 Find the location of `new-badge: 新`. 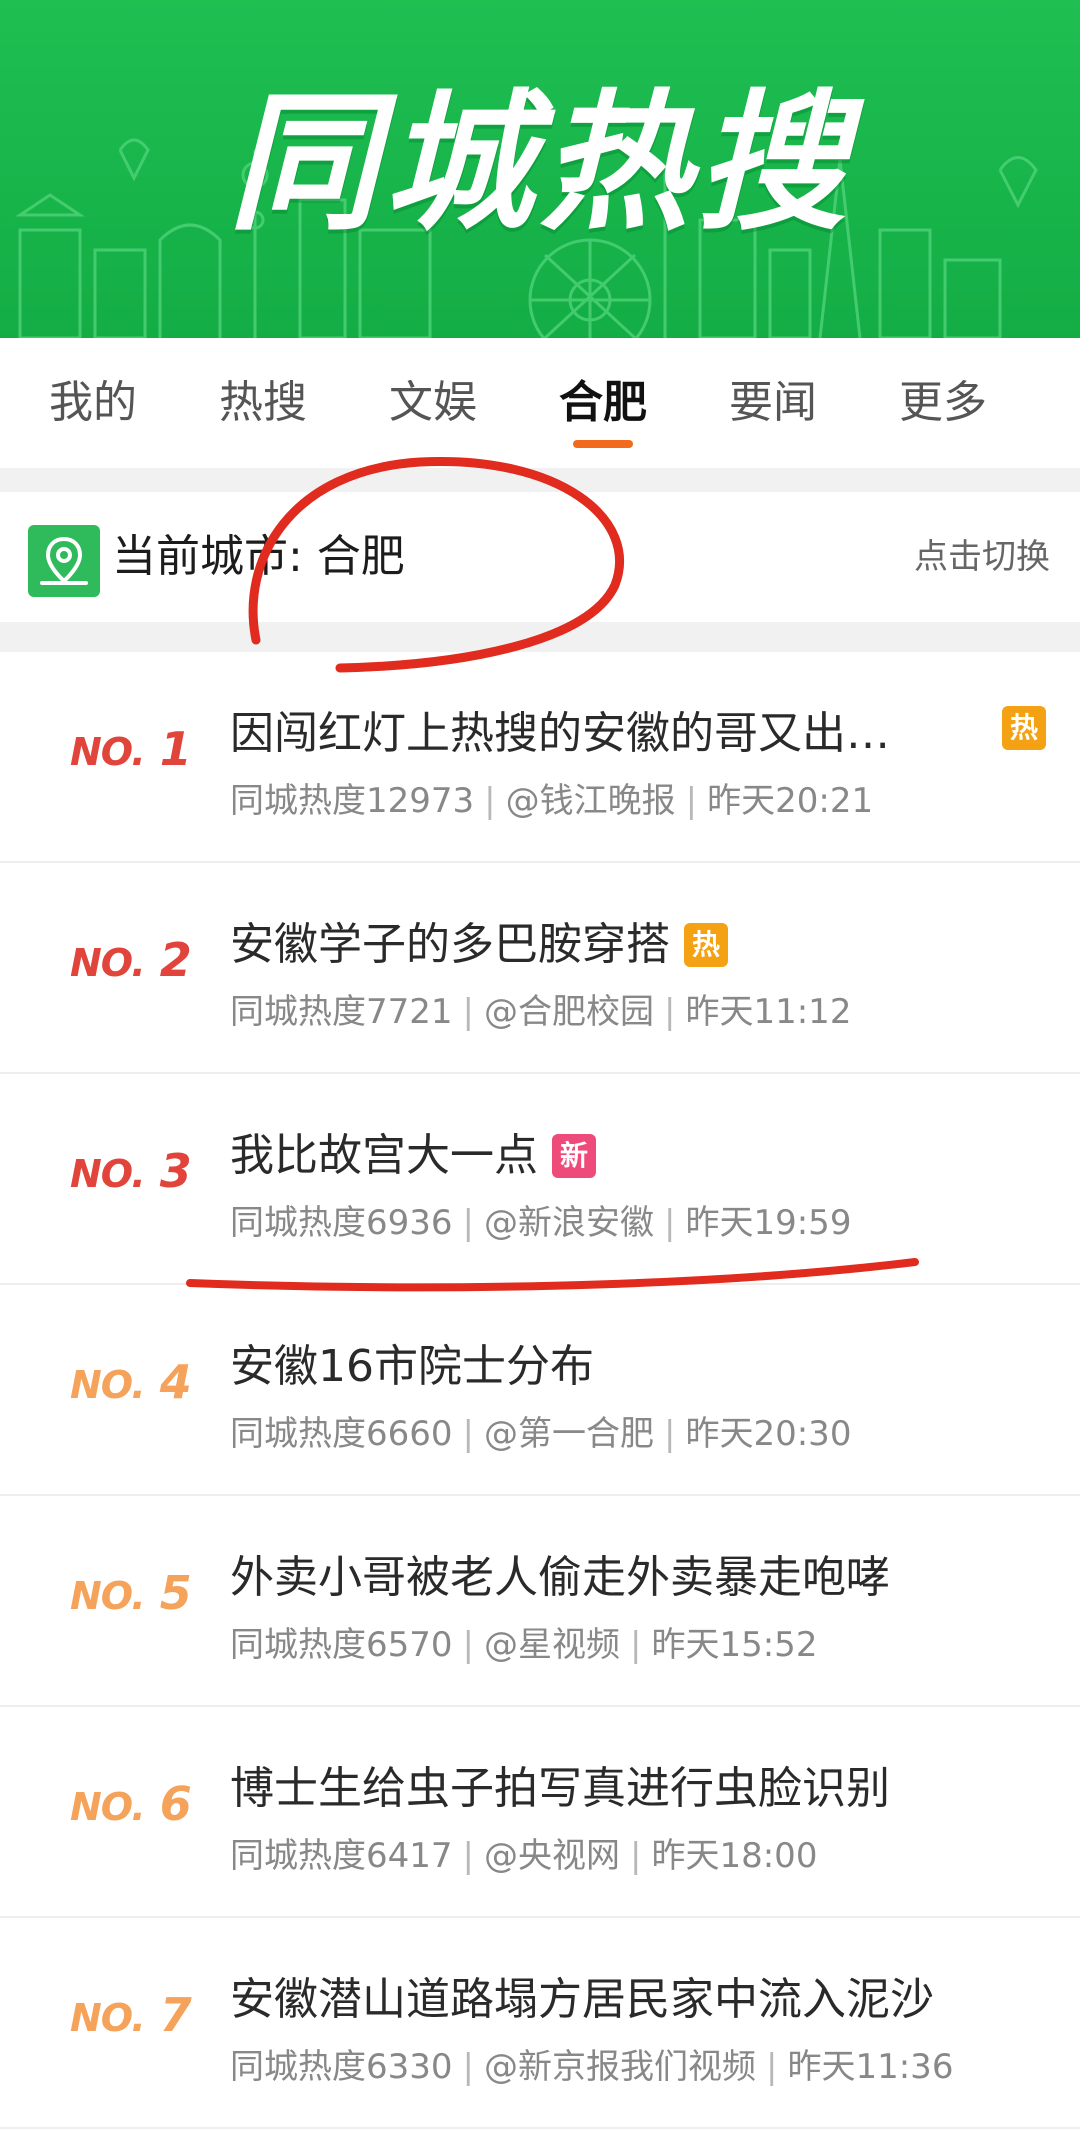

new-badge: 新 is located at coordinates (574, 1156).